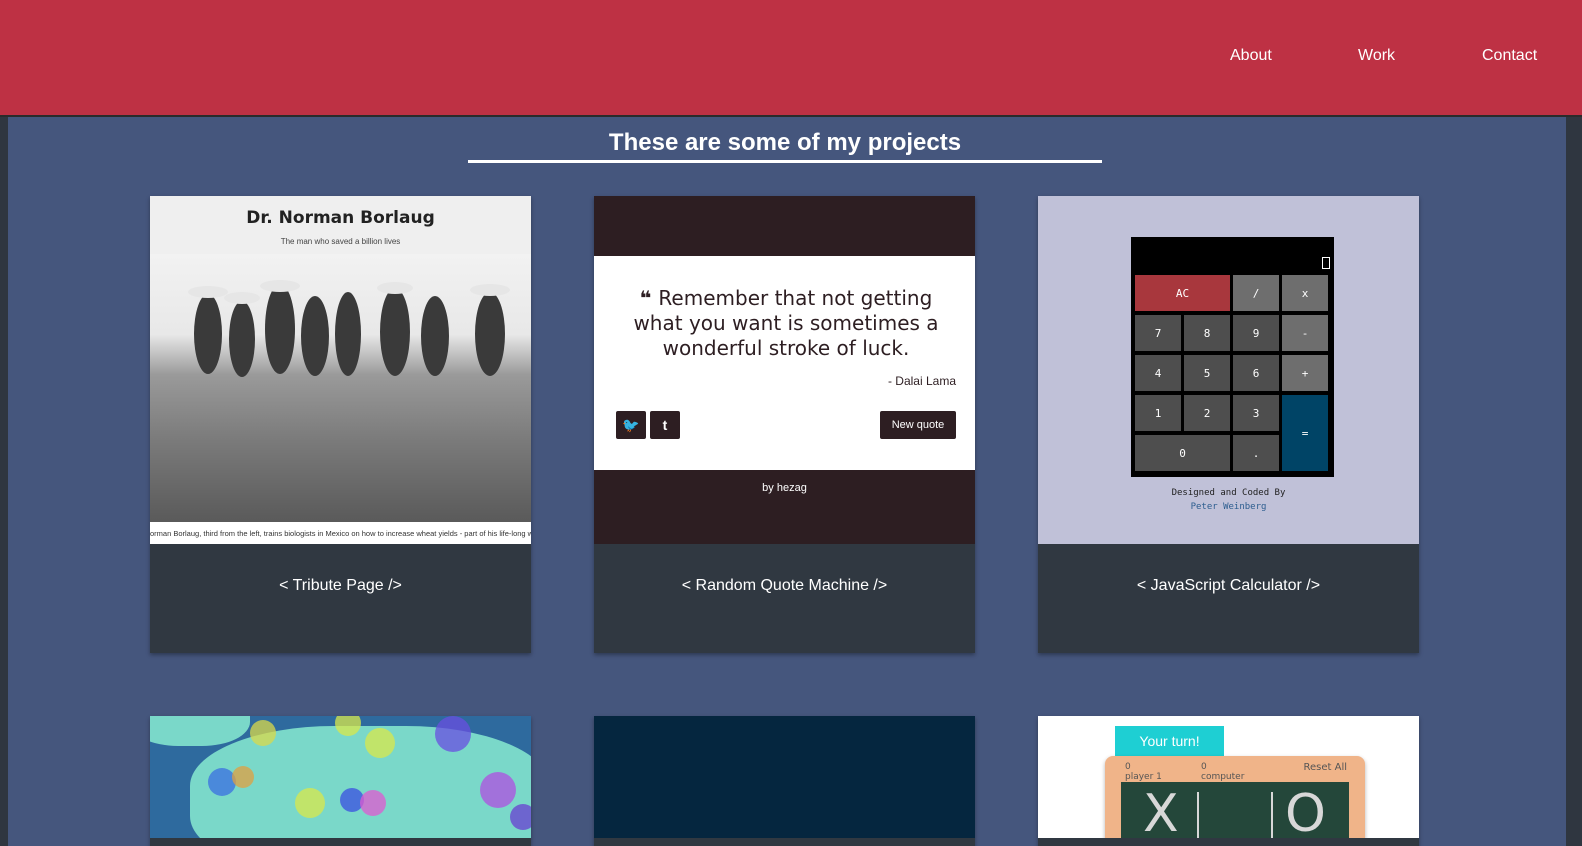 The width and height of the screenshot is (1582, 846). What do you see at coordinates (665, 425) in the screenshot?
I see `tumblr-icon: t` at bounding box center [665, 425].